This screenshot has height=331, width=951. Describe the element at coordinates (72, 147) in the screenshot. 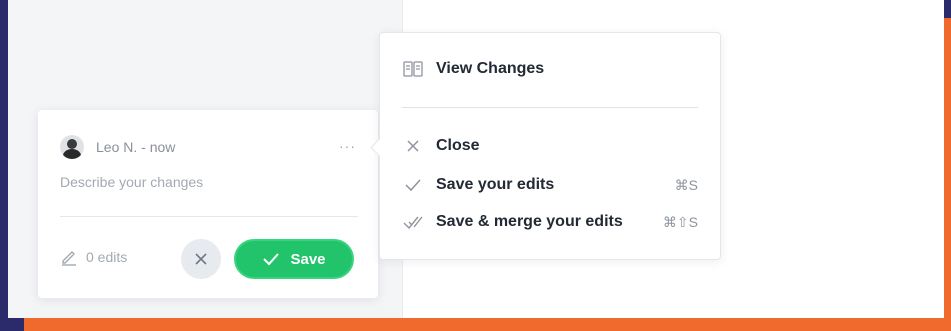

I see `avatar` at that location.